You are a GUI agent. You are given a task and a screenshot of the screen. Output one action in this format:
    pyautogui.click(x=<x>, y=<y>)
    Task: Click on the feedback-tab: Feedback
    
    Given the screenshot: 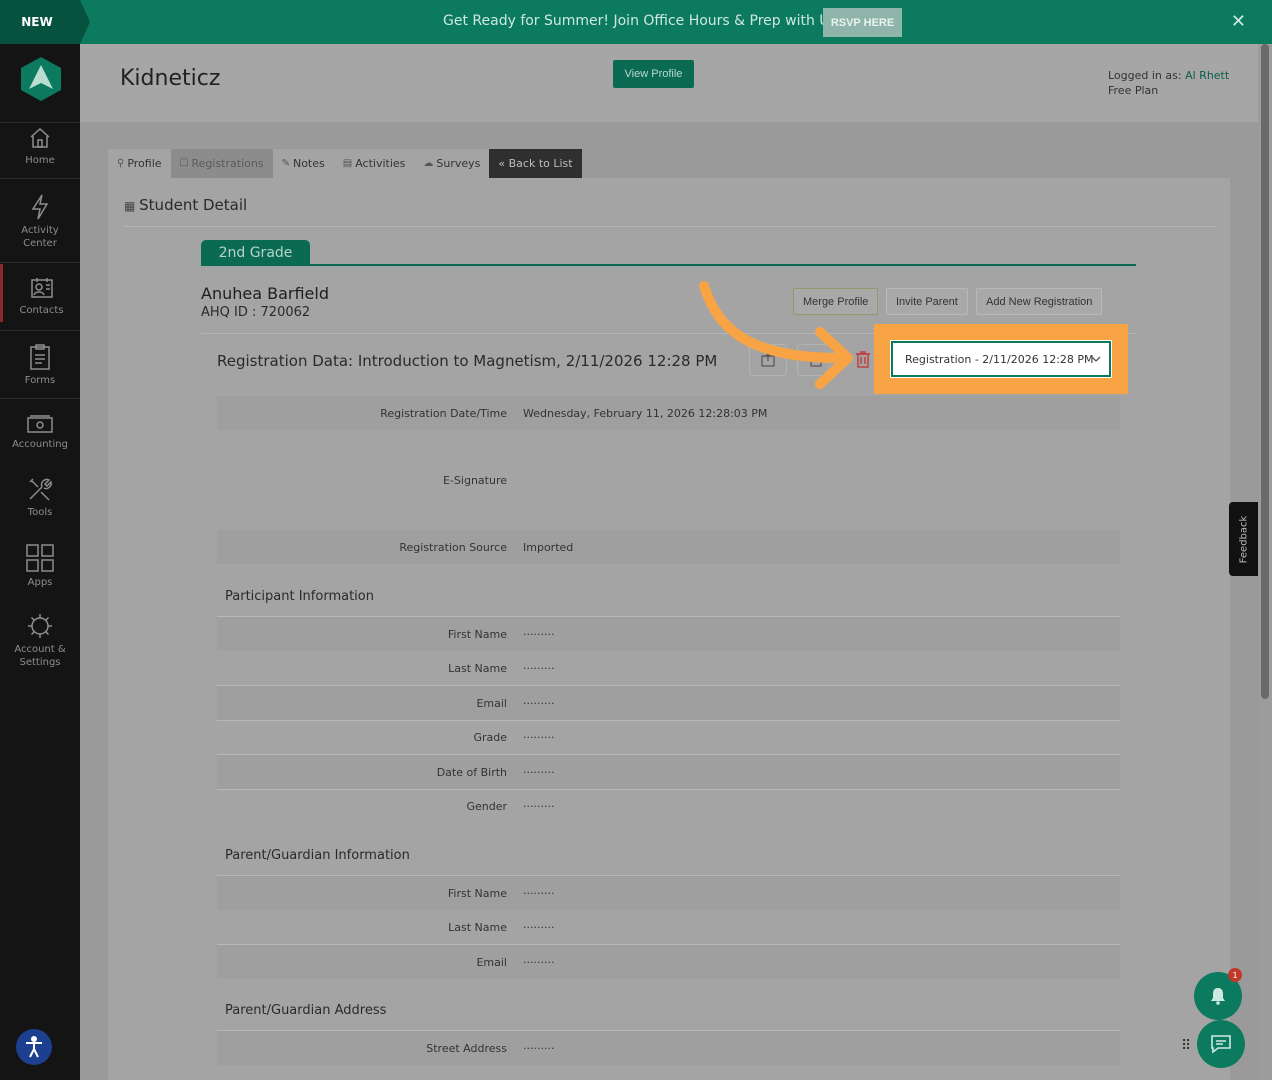 What is the action you would take?
    pyautogui.click(x=1243, y=539)
    